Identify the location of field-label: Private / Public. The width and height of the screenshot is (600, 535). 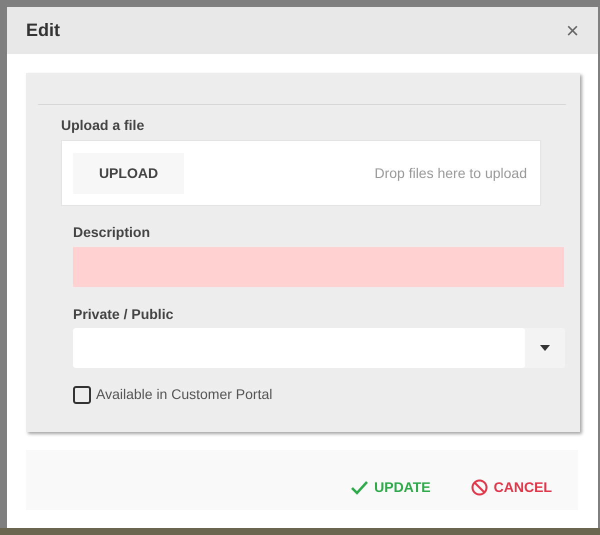
(123, 314).